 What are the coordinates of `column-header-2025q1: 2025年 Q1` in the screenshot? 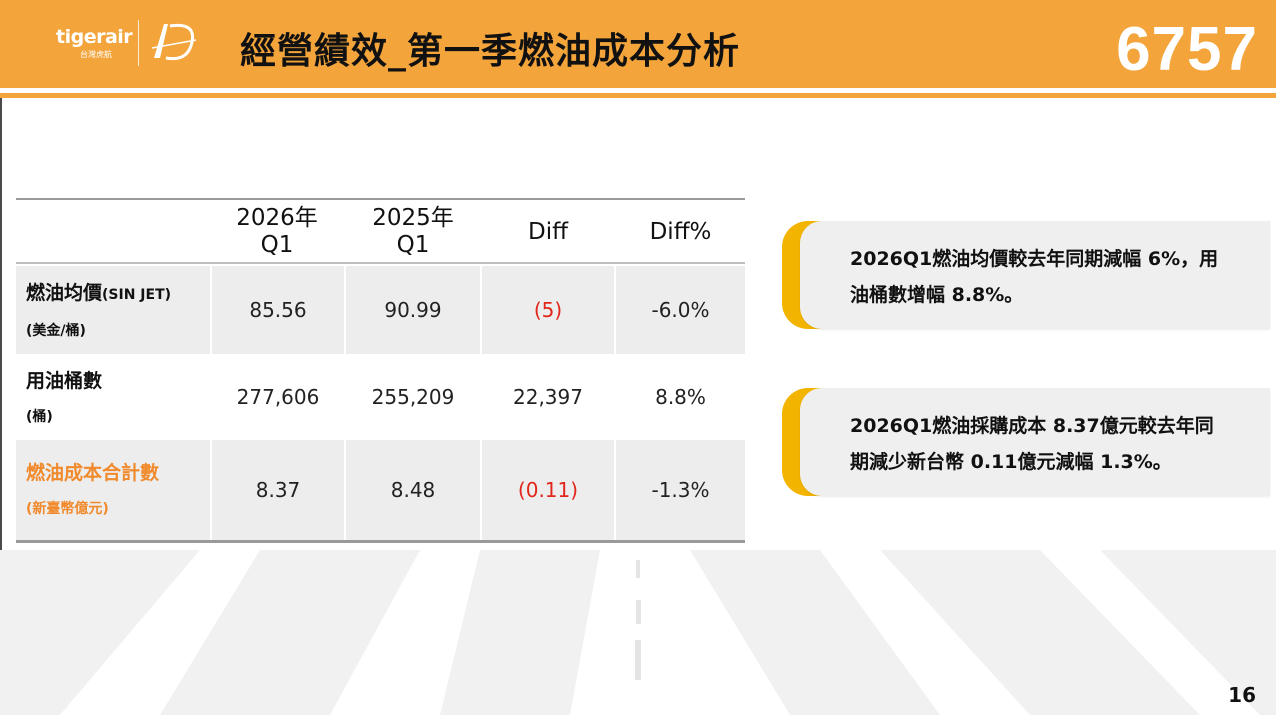 It's located at (413, 232).